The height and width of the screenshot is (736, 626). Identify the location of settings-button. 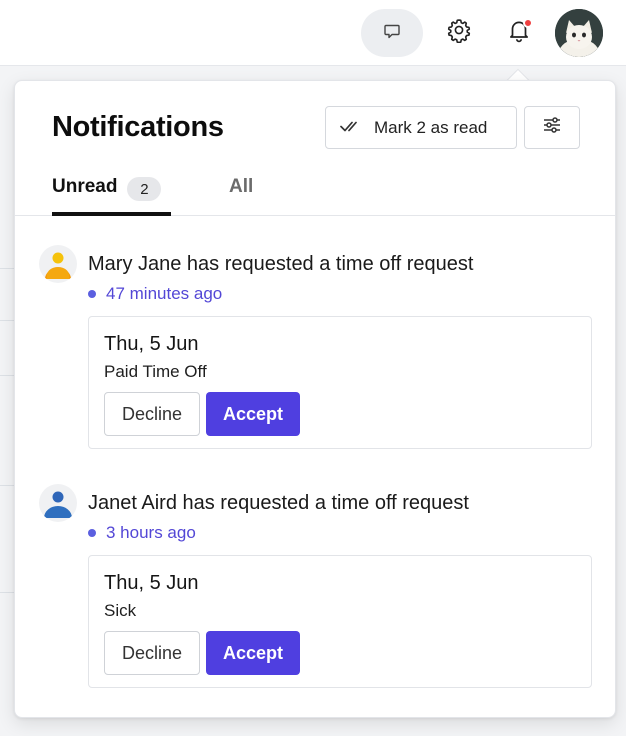
(459, 32).